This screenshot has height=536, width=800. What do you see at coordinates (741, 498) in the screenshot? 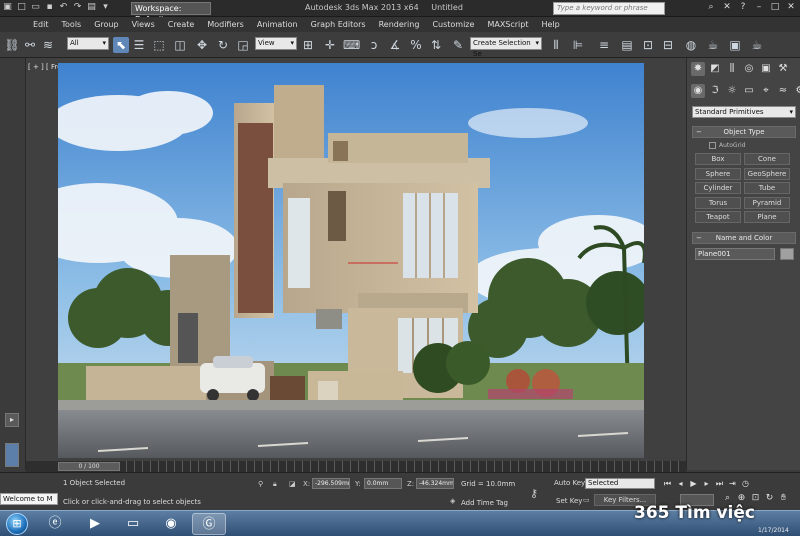
I see `zoom-all-icon: ⊕` at bounding box center [741, 498].